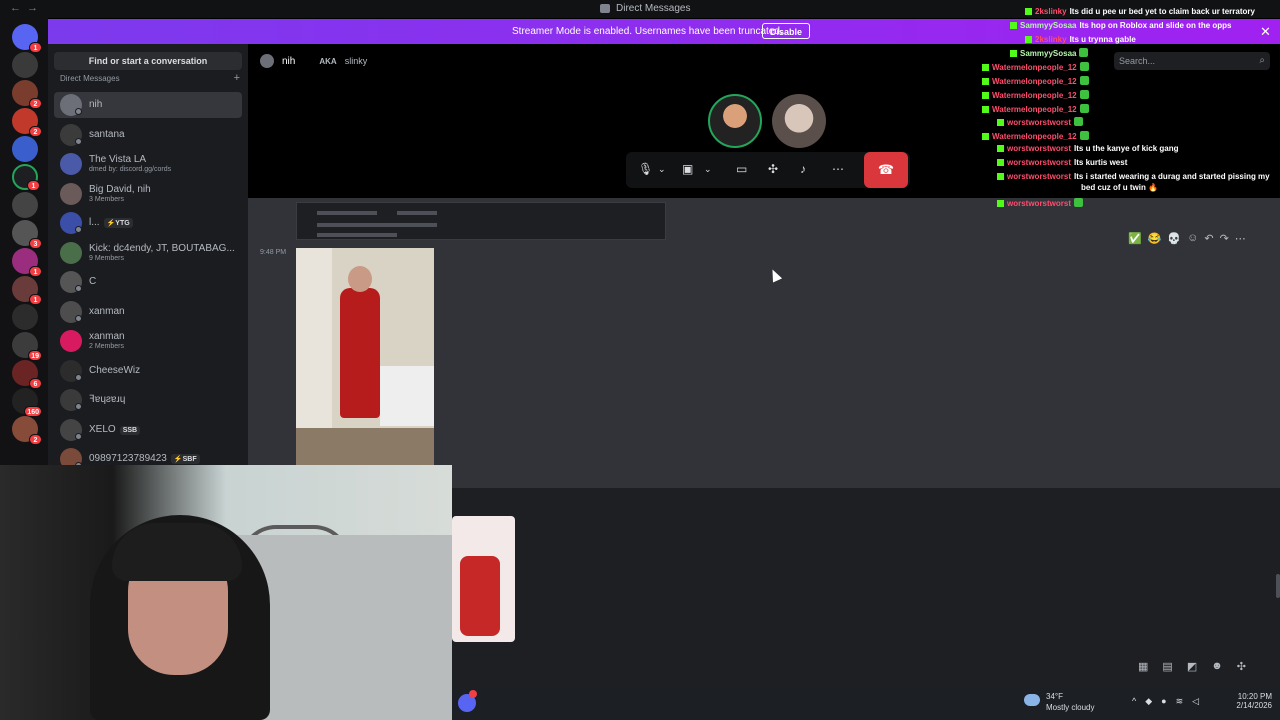 Image resolution: width=1280 pixels, height=720 pixels. What do you see at coordinates (237, 78) in the screenshot?
I see `plus-icon: +` at bounding box center [237, 78].